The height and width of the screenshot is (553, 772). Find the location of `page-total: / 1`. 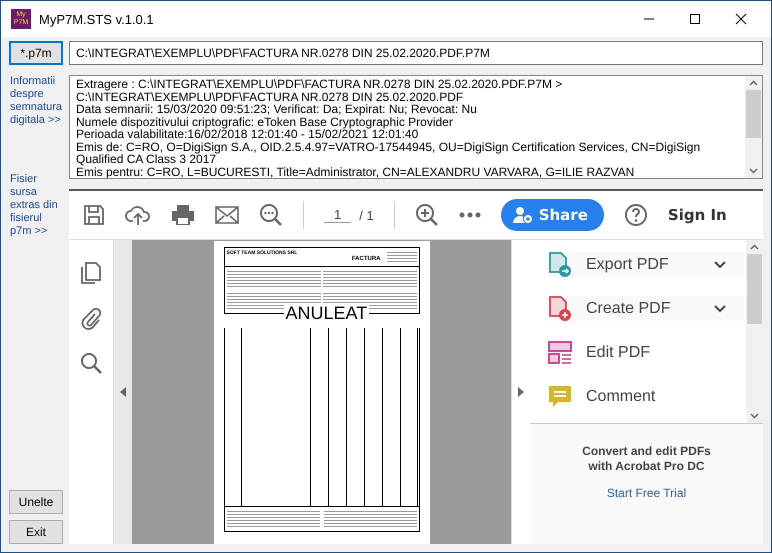

page-total: / 1 is located at coordinates (366, 215).